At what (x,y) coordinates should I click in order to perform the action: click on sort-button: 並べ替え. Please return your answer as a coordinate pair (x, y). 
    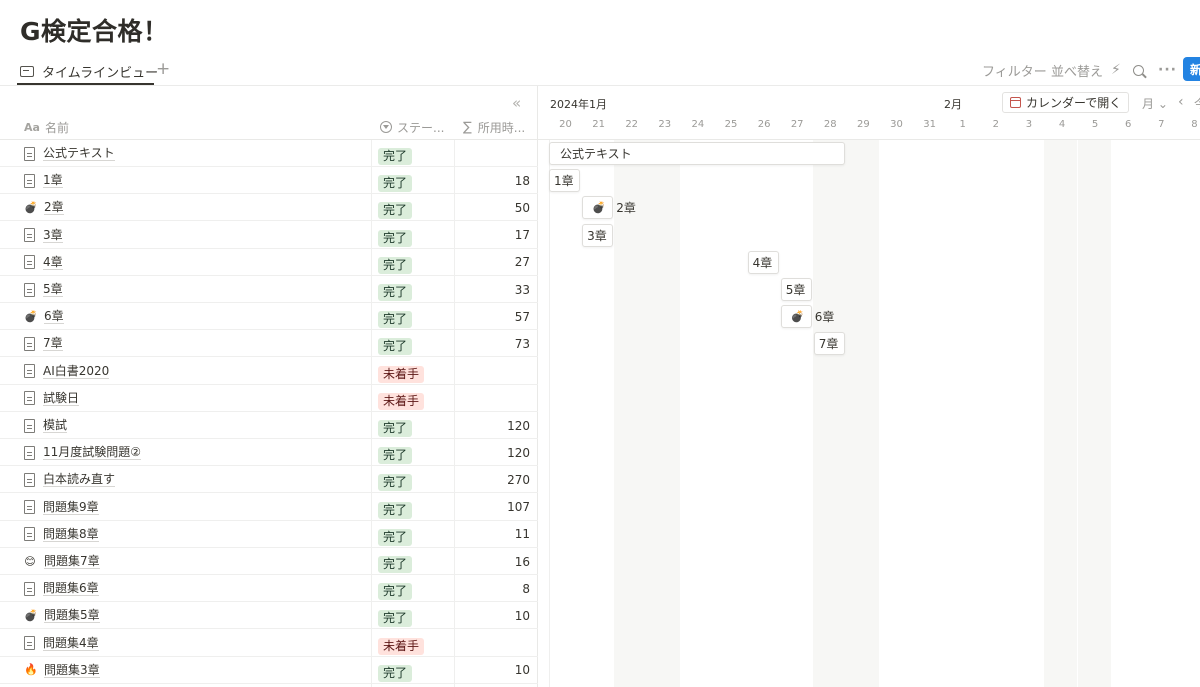
    Looking at the image, I should click on (1077, 70).